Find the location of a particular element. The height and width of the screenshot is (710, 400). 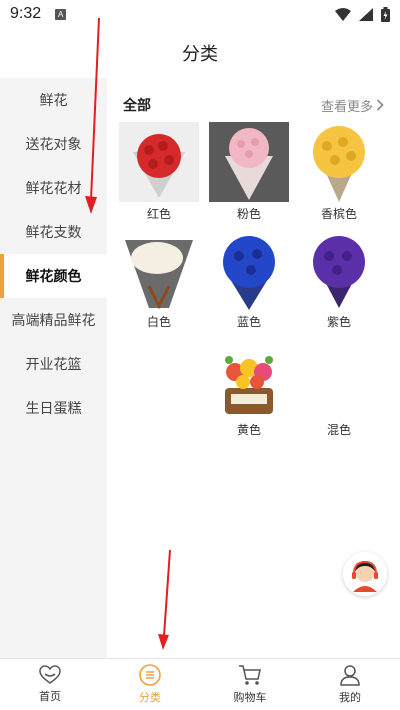

basket-image is located at coordinates (249, 378).